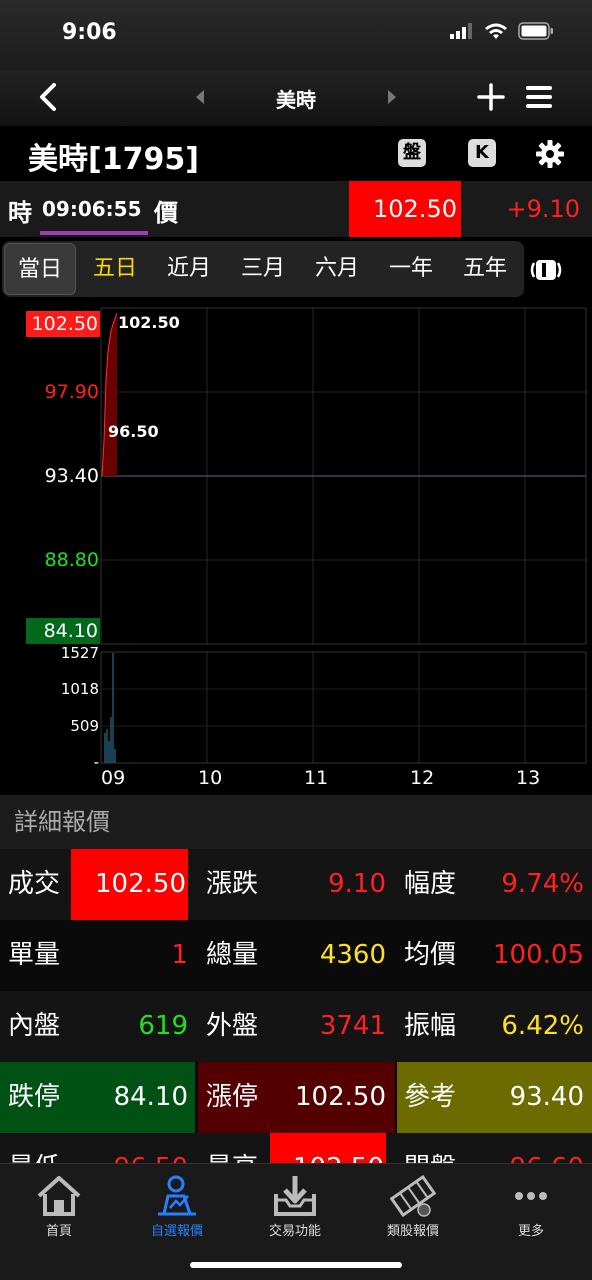  Describe the element at coordinates (337, 269) in the screenshot. I see `tab-6month: 六月` at that location.